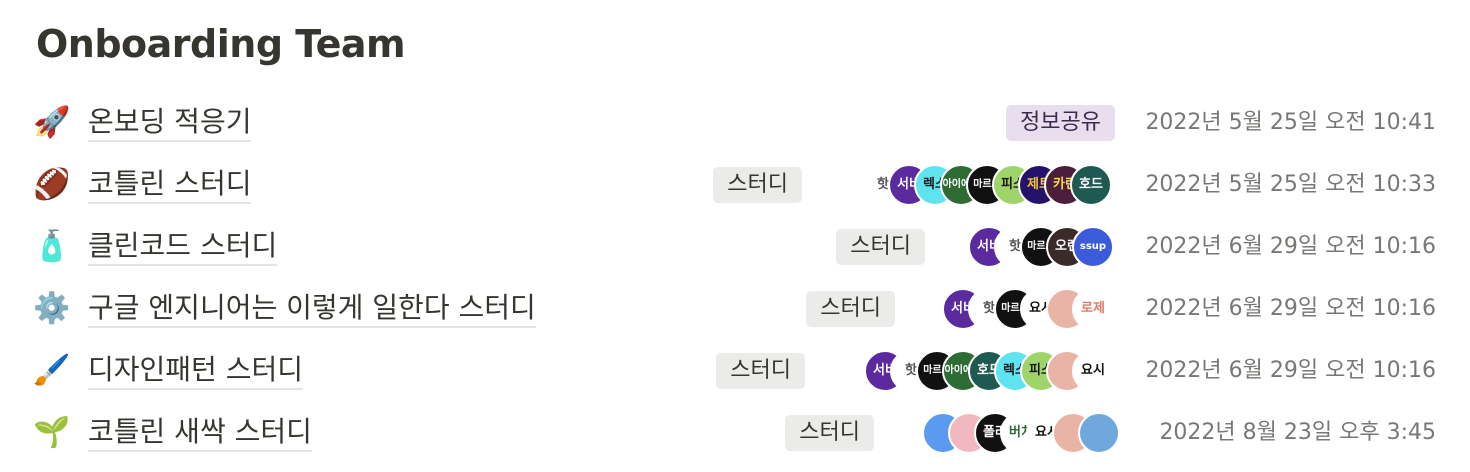  What do you see at coordinates (52, 184) in the screenshot?
I see `football-icon: 🏈` at bounding box center [52, 184].